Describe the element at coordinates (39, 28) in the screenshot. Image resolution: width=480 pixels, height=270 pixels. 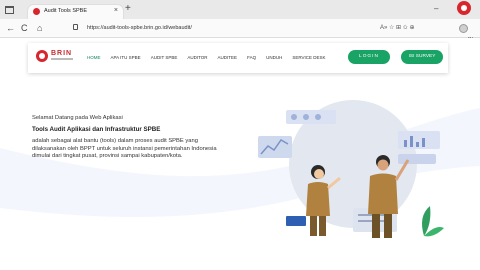
I see `home-icon: ⌂` at that location.